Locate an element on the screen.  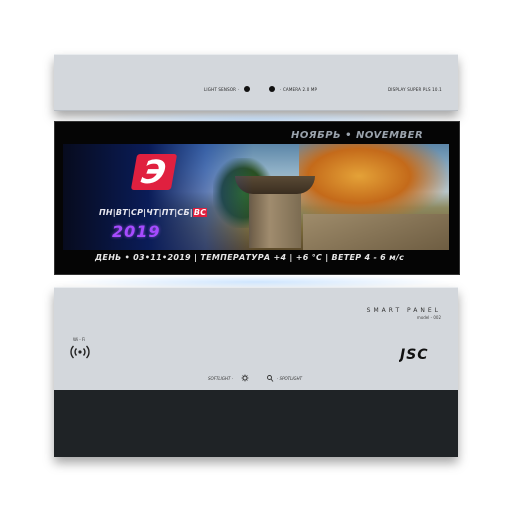
monument-pedestal is located at coordinates (275, 220).